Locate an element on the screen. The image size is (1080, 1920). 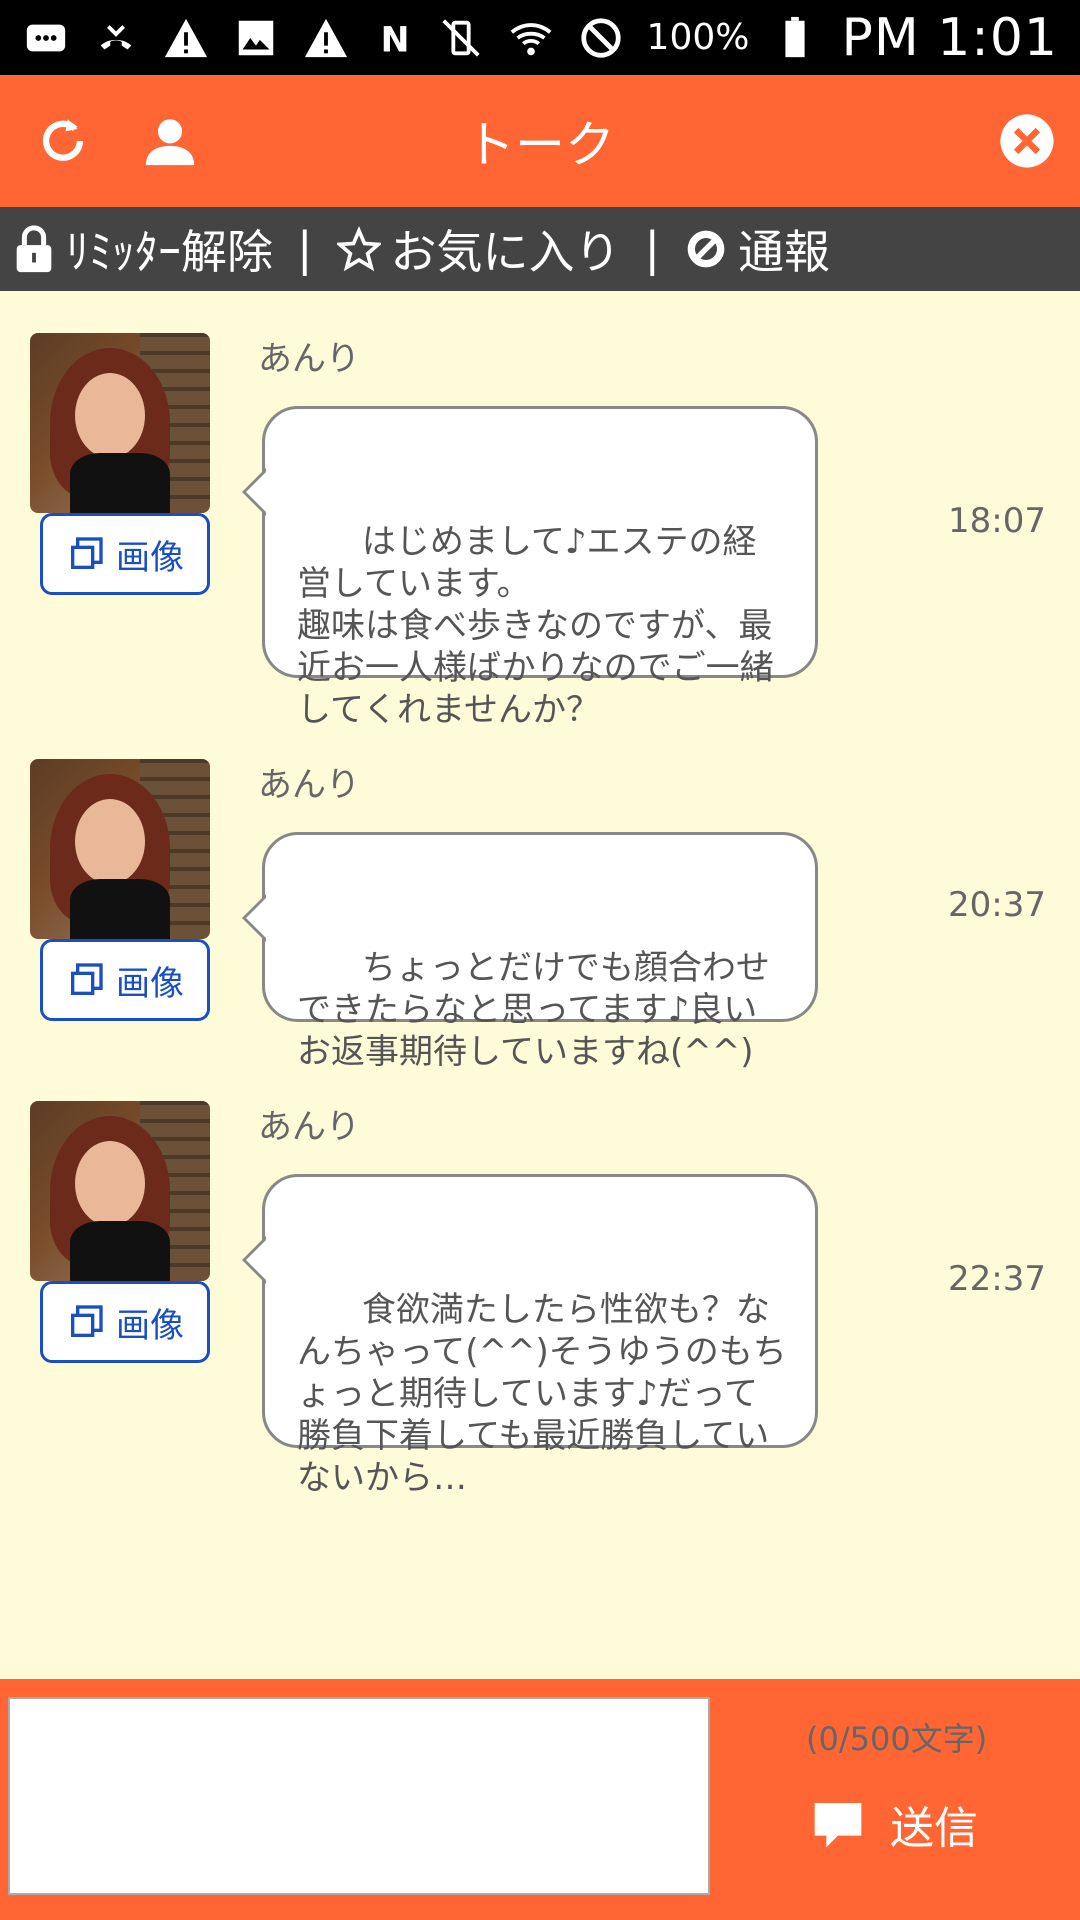
nfc-icon: N is located at coordinates (396, 38).